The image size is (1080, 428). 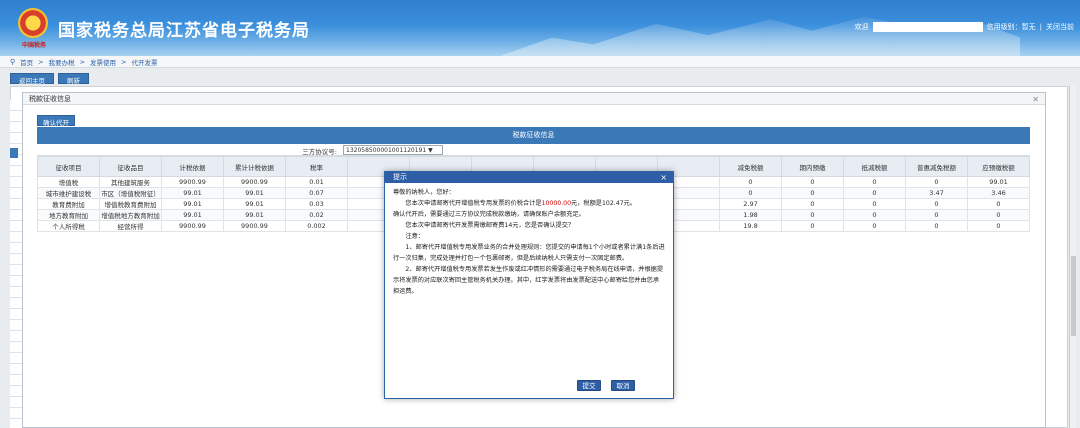 I want to click on agreement-label: 三方协议号:, so click(x=319, y=152).